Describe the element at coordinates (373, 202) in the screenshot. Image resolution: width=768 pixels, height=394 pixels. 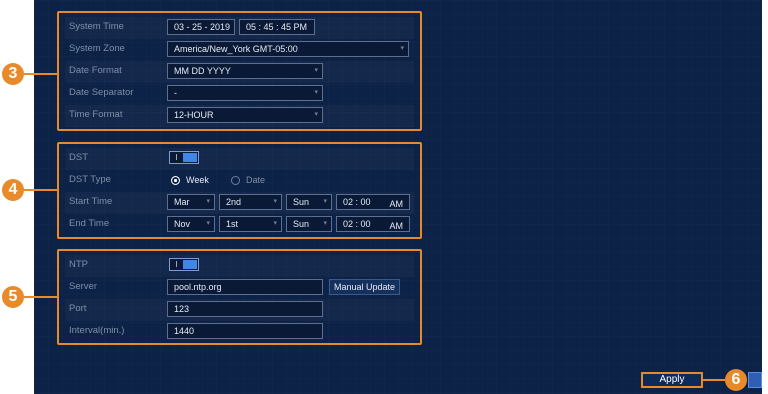
I see `start-time-field: 02 : 00 AM` at that location.